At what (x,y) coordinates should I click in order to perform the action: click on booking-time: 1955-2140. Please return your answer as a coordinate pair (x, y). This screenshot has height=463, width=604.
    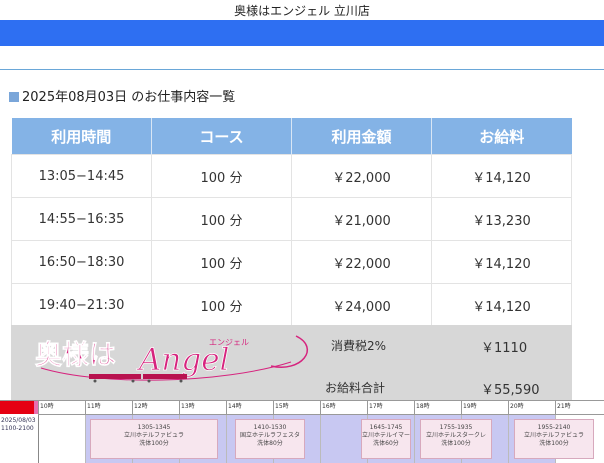
    Looking at the image, I should click on (554, 427).